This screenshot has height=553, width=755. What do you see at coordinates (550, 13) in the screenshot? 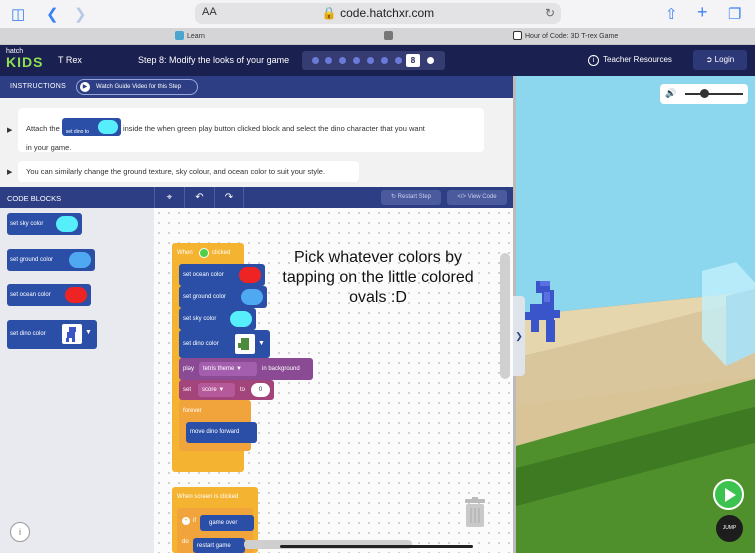
I see `reload-icon: ↻` at bounding box center [550, 13].